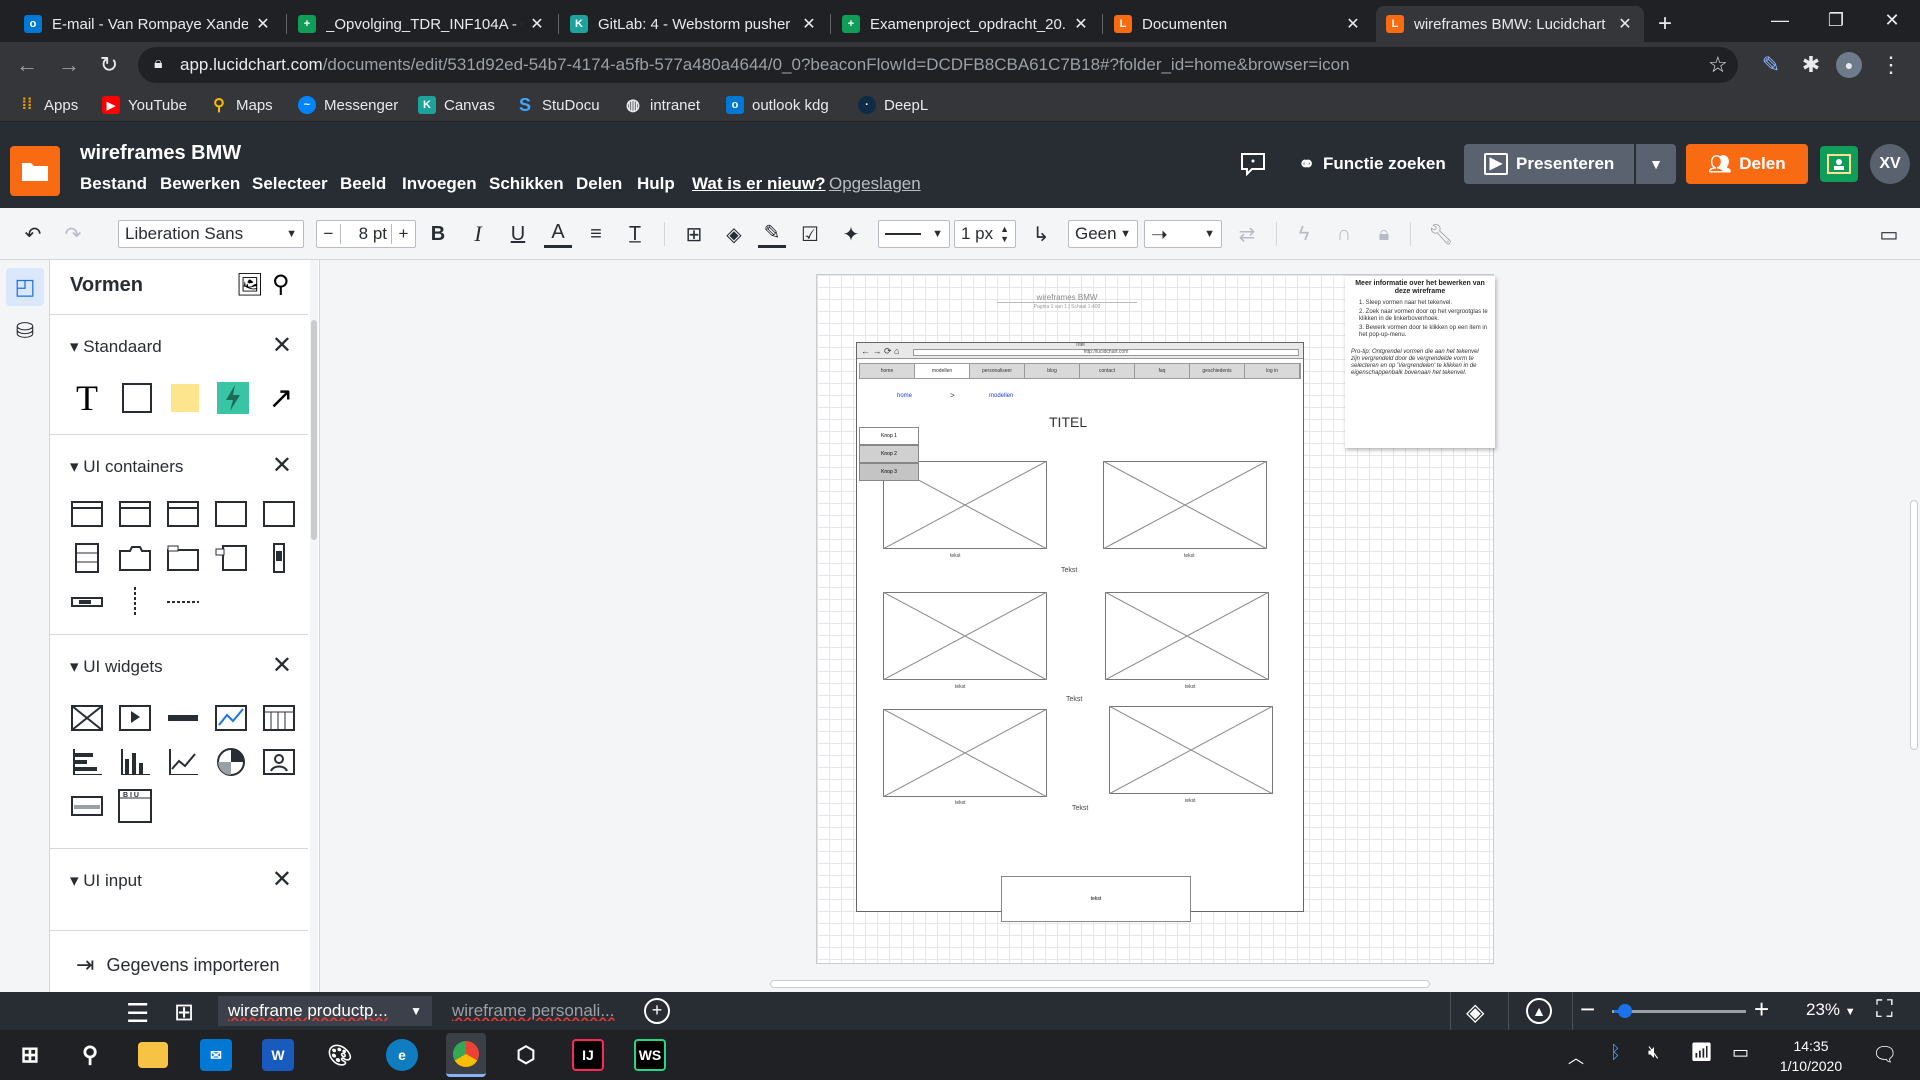  I want to click on bluetooth-icon: ᛒ, so click(1615, 1052).